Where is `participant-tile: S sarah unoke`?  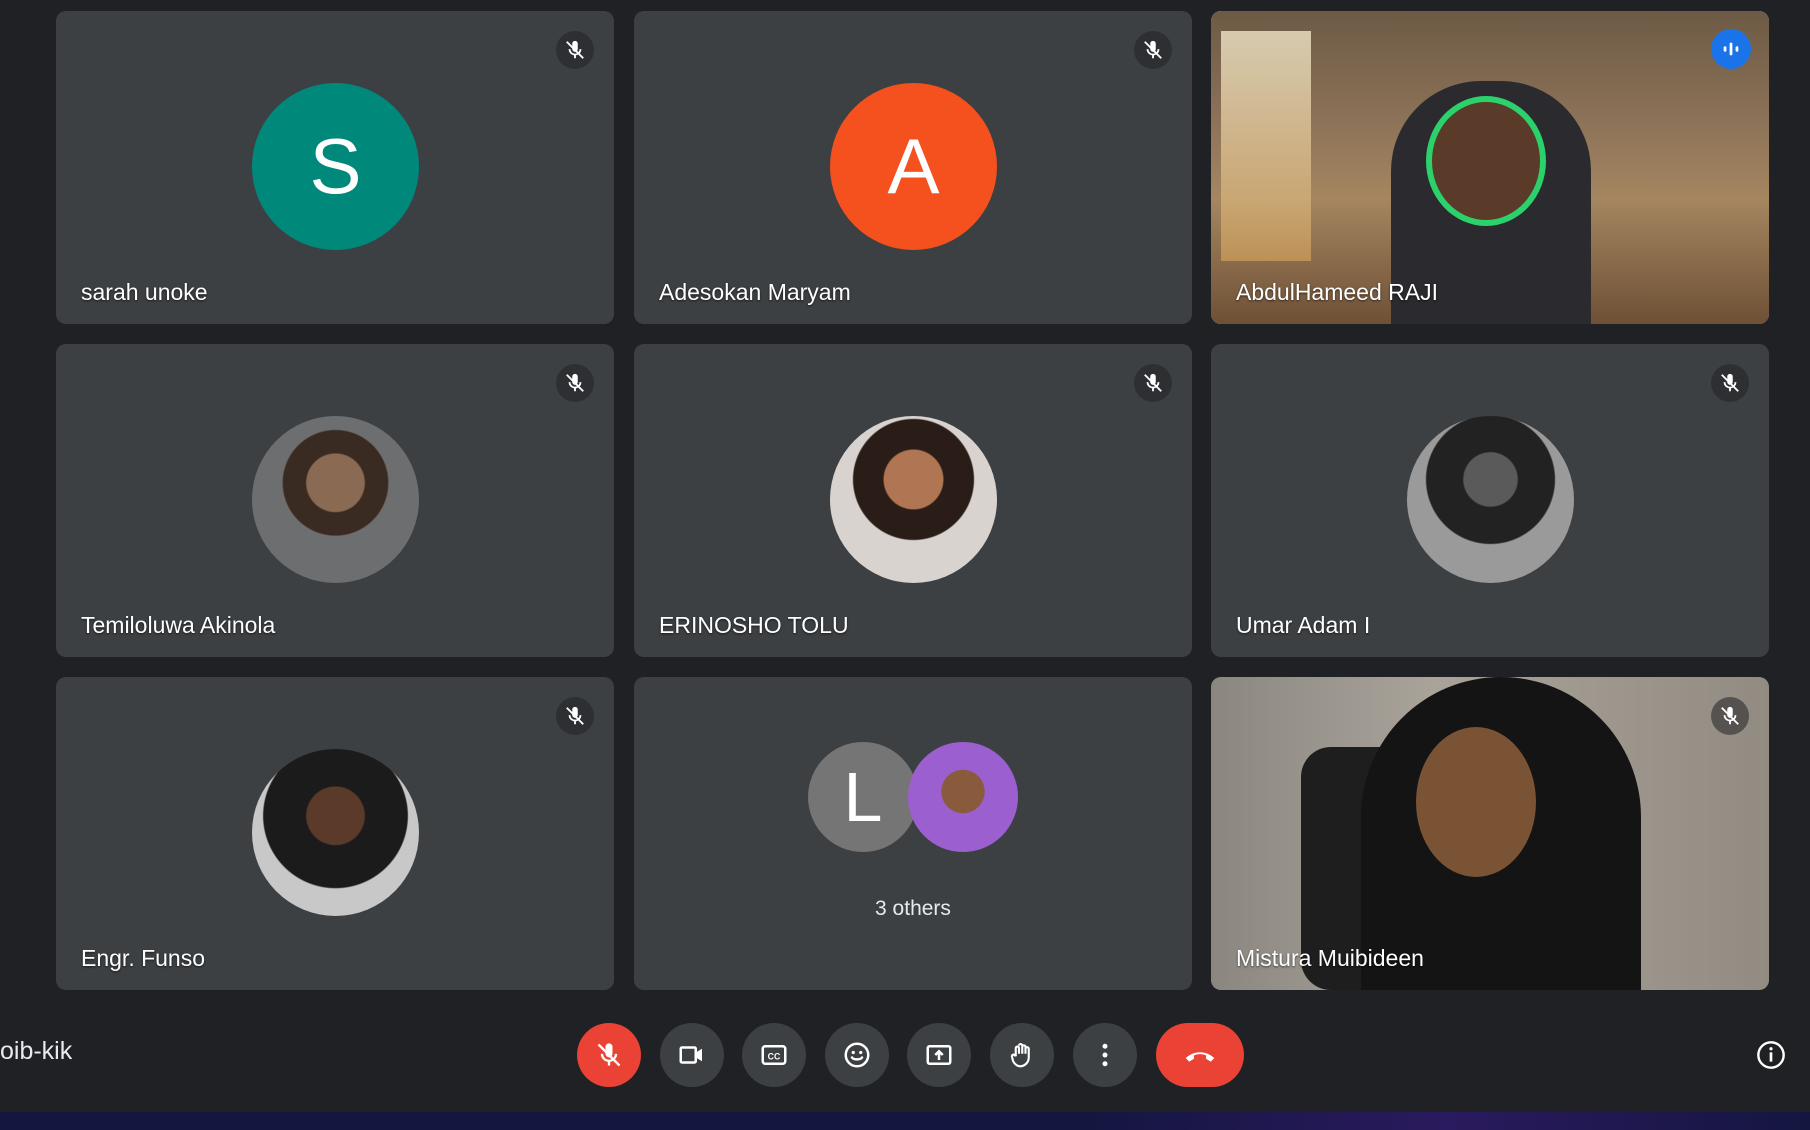
participant-tile: S sarah unoke is located at coordinates (335, 167).